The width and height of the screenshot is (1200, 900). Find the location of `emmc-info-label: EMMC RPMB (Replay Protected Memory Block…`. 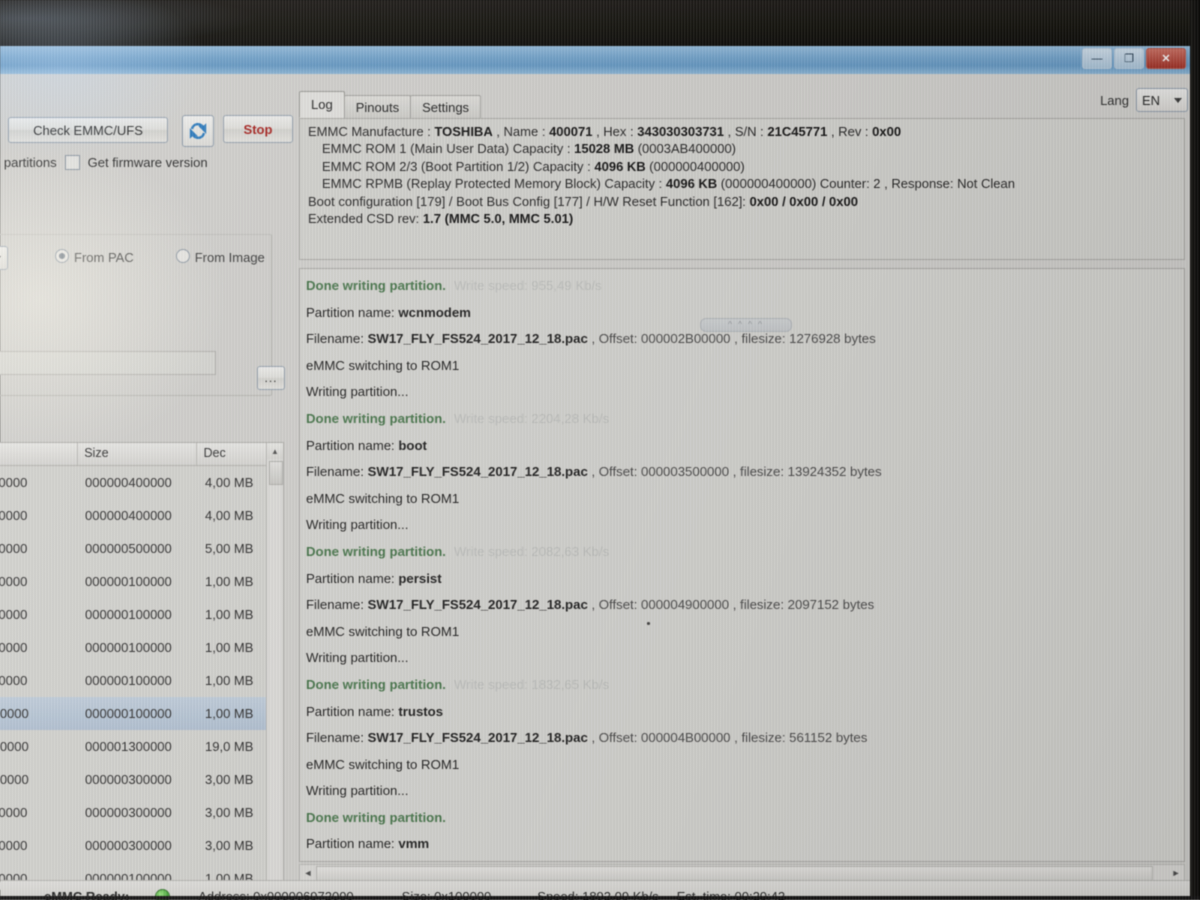

emmc-info-label: EMMC RPMB (Replay Protected Memory Block… is located at coordinates (494, 184).